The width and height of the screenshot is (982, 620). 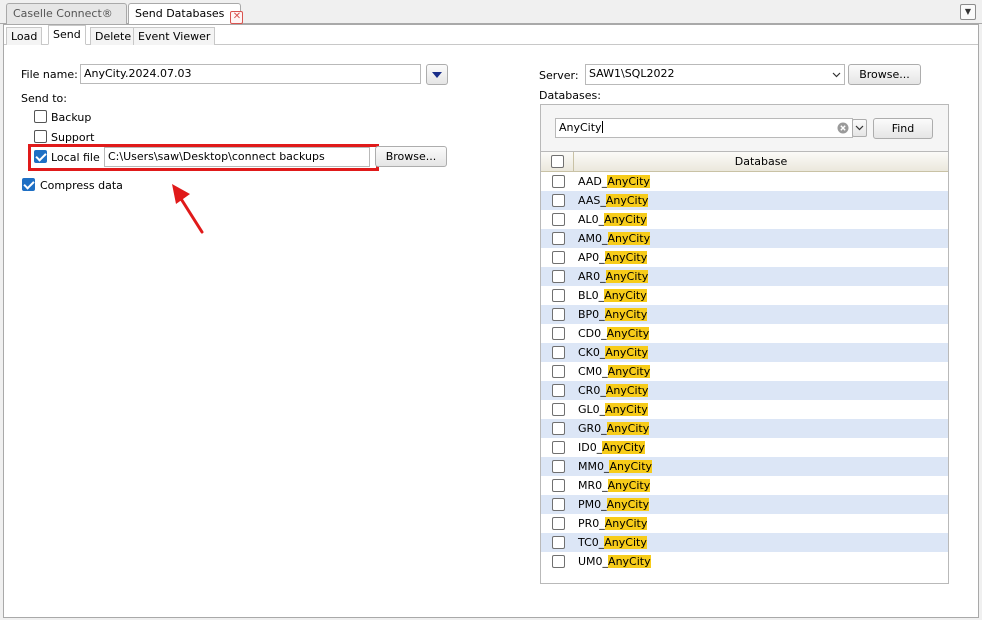 What do you see at coordinates (28, 184) in the screenshot?
I see `compress-data-checkbox` at bounding box center [28, 184].